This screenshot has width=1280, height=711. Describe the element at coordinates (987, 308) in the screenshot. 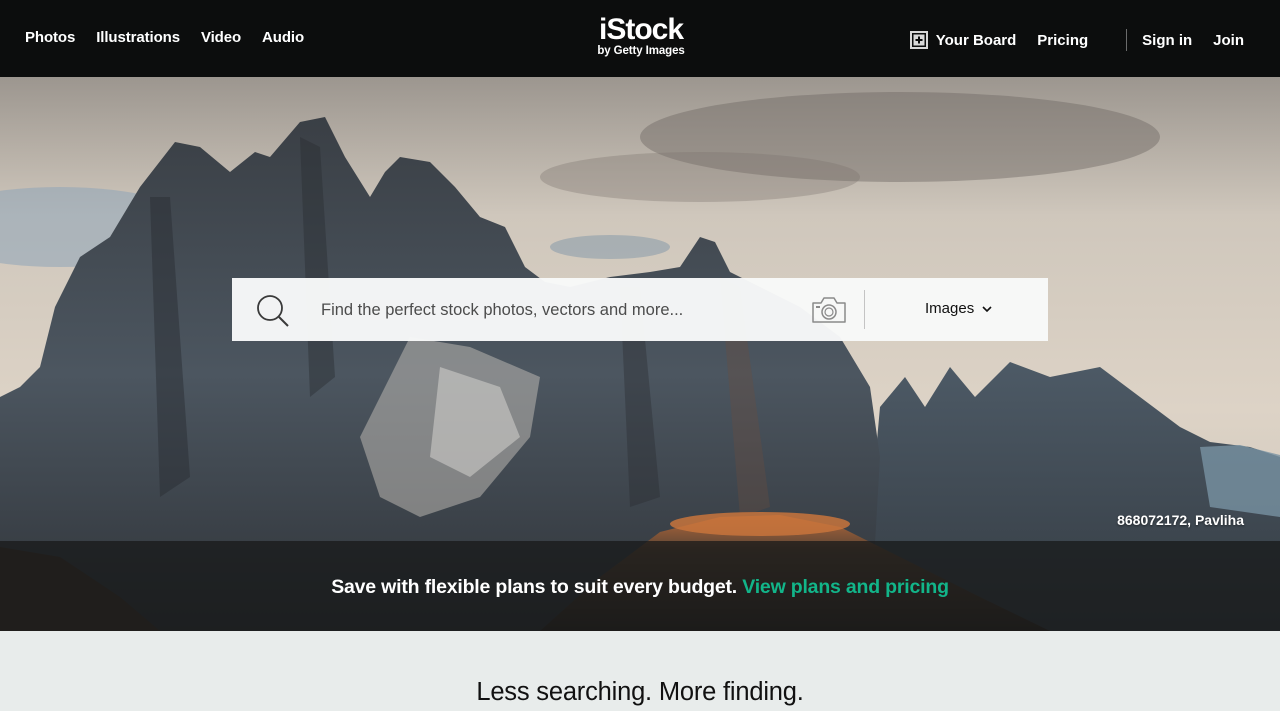

I see `chevron-down-icon` at that location.